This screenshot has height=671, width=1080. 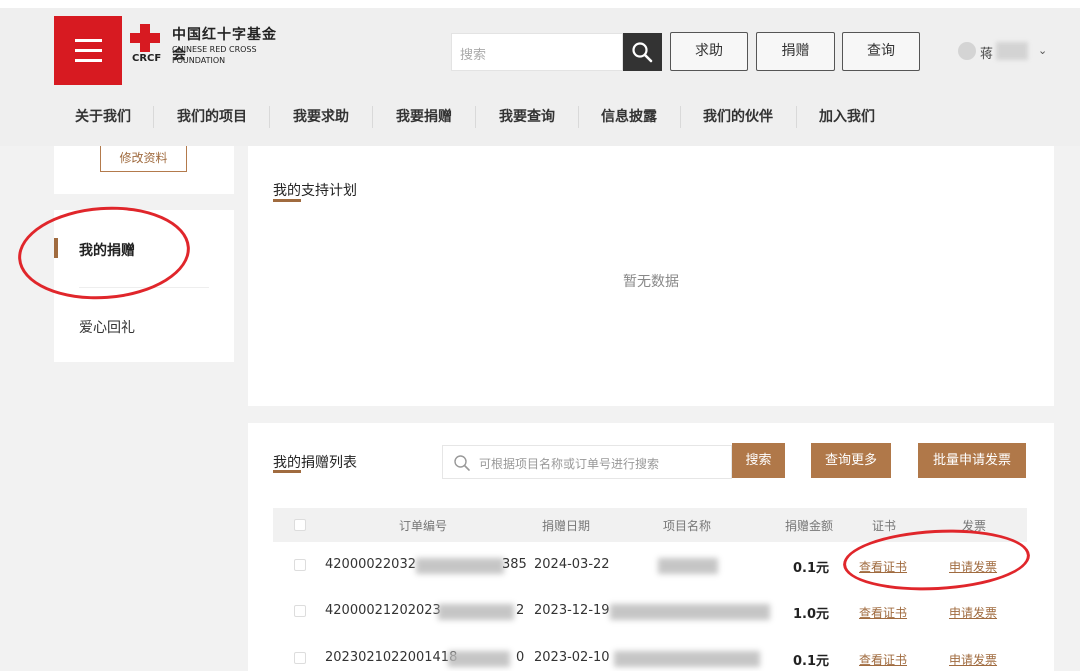 What do you see at coordinates (738, 117) in the screenshot?
I see `nav-partners: 我们的伙伴` at bounding box center [738, 117].